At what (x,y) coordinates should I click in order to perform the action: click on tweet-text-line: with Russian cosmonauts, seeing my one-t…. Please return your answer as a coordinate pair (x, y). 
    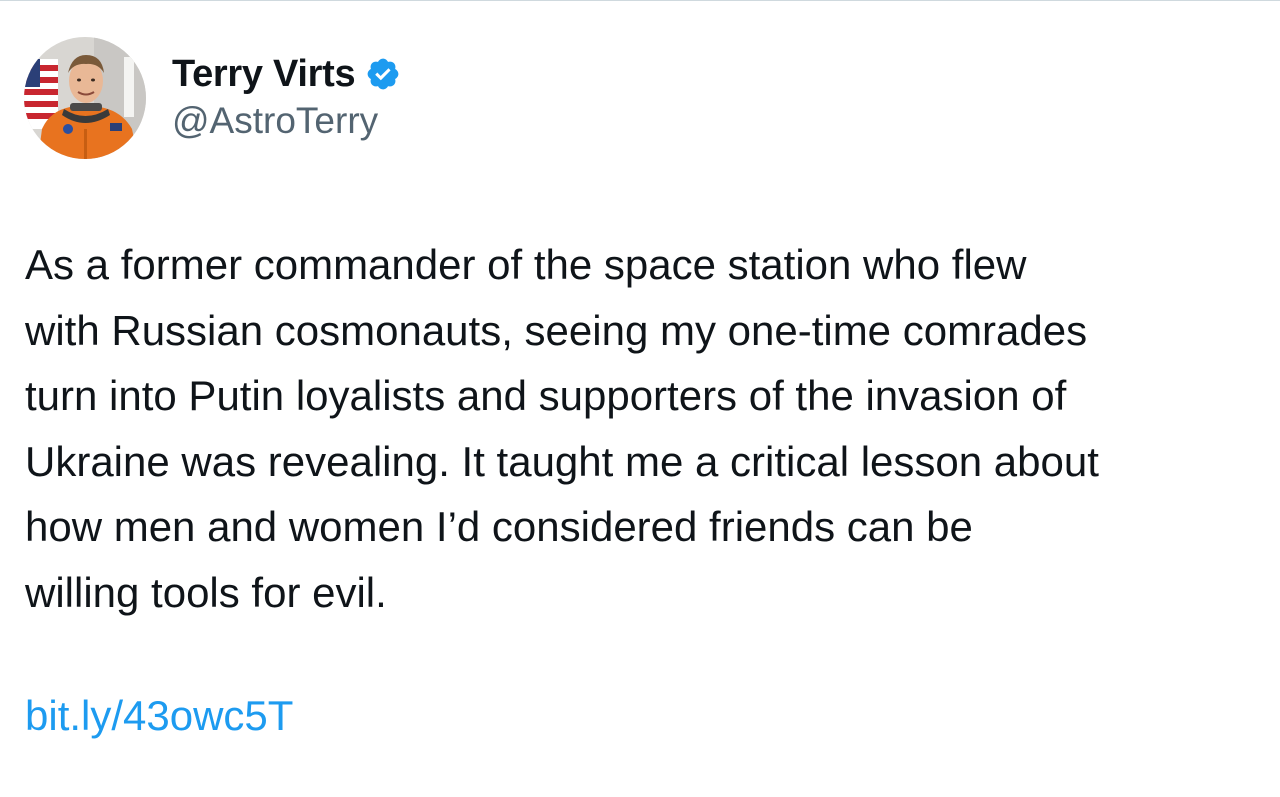
    Looking at the image, I should click on (556, 330).